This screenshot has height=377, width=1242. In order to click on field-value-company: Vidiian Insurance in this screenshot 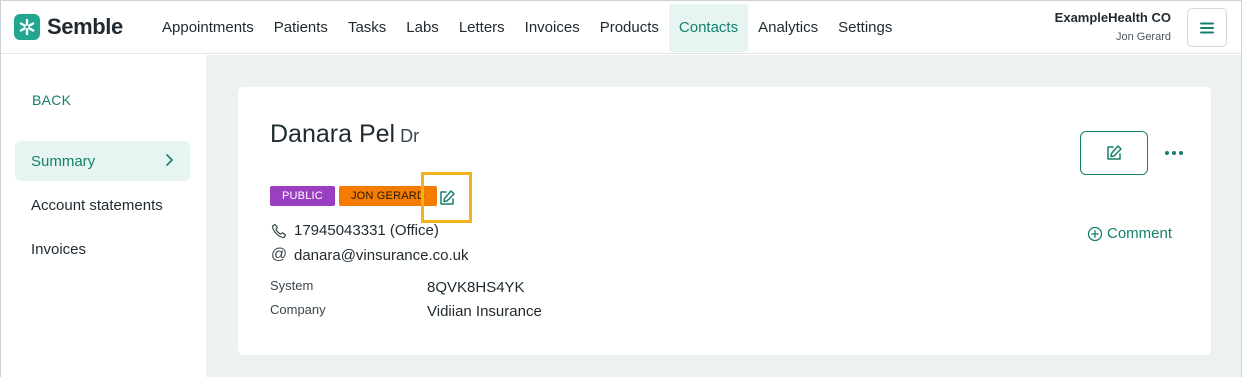, I will do `click(484, 311)`.